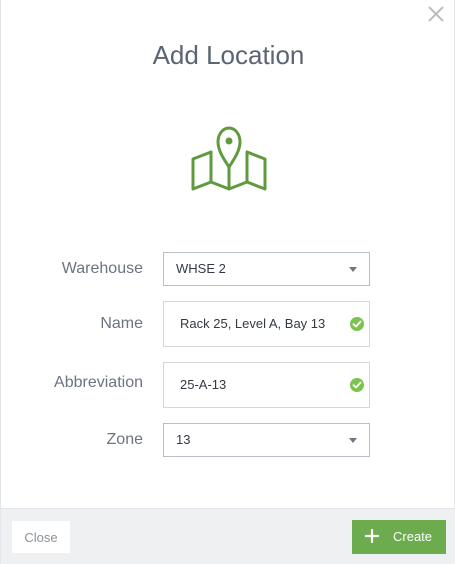 The width and height of the screenshot is (455, 564). I want to click on dialog-footer: Close Create, so click(228, 536).